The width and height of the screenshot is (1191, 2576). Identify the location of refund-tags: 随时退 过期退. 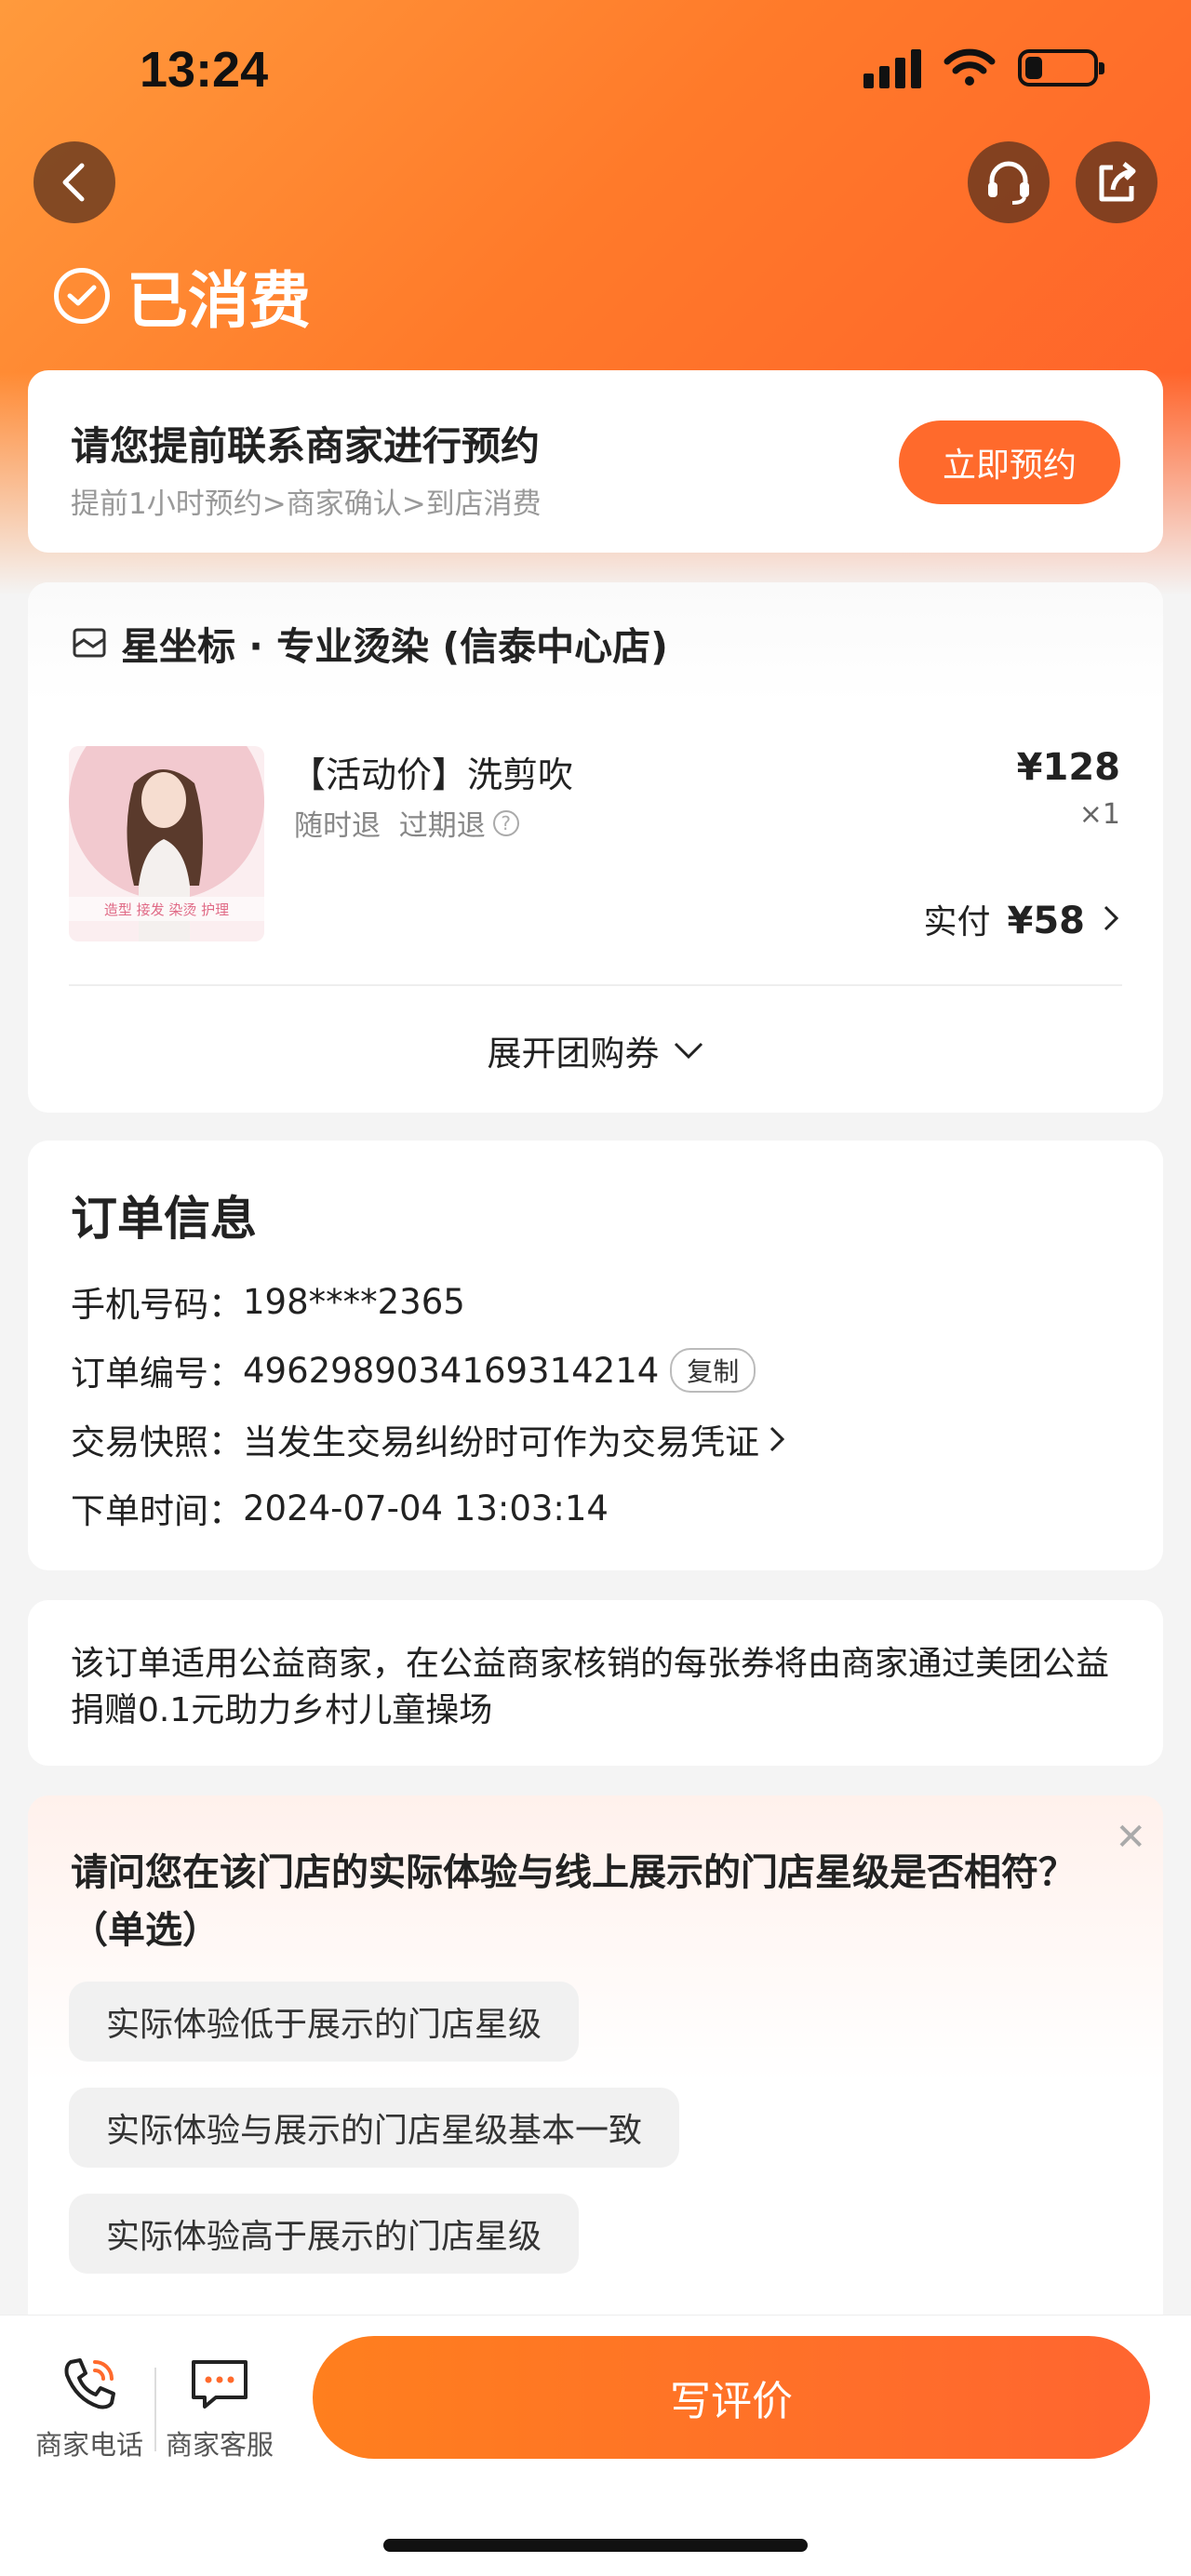
(390, 826).